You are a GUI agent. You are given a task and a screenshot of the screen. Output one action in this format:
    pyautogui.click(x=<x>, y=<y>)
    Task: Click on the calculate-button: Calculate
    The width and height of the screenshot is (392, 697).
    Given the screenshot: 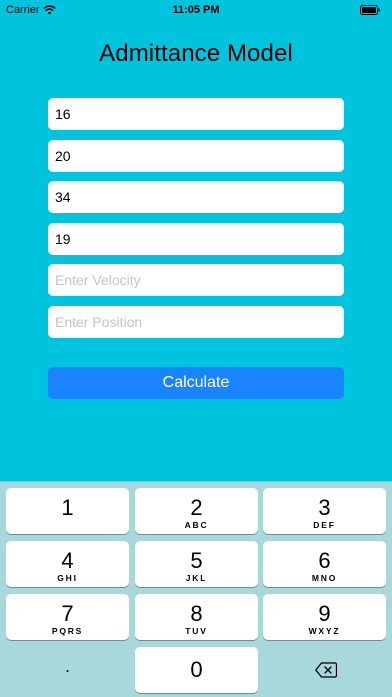 What is the action you would take?
    pyautogui.click(x=196, y=383)
    